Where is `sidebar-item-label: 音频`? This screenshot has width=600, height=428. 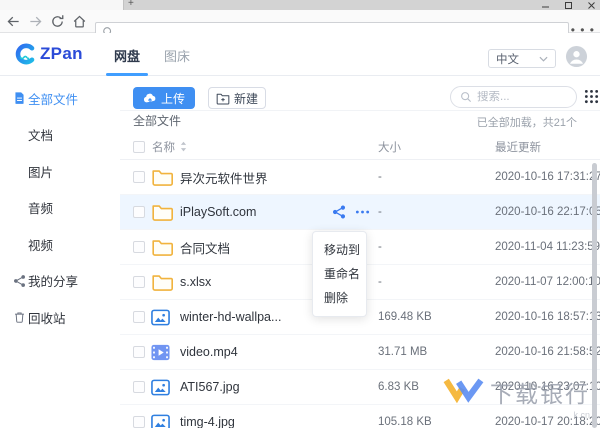
sidebar-item-label: 音频 is located at coordinates (41, 209).